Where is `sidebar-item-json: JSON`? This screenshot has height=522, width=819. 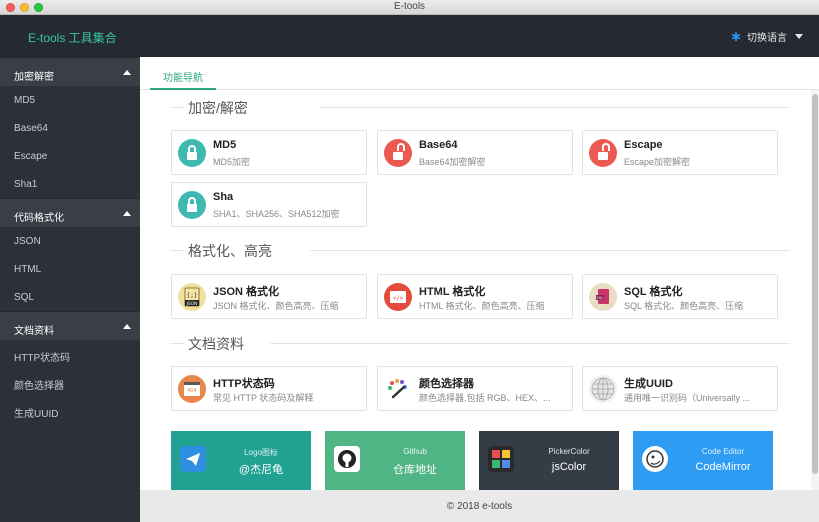 sidebar-item-json: JSON is located at coordinates (70, 241).